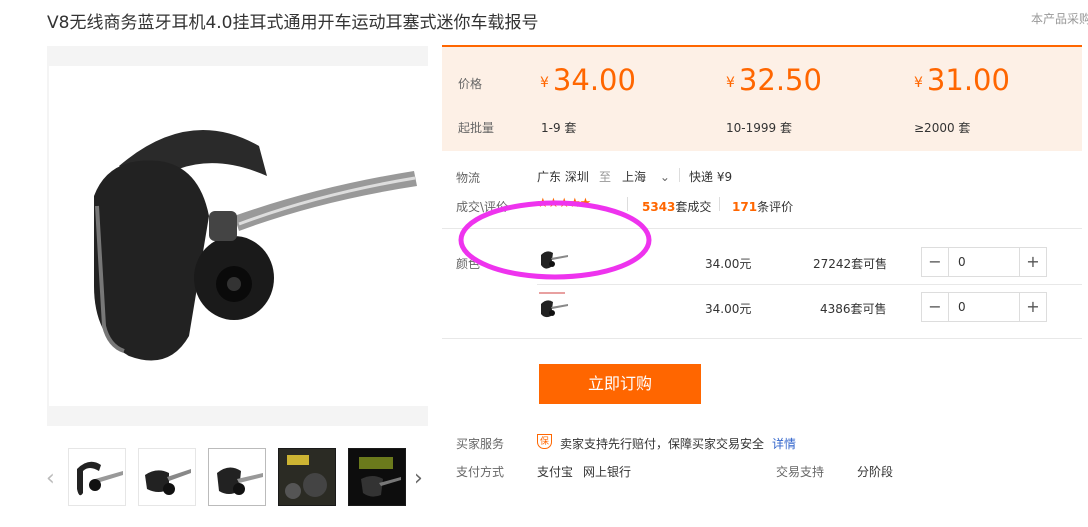  What do you see at coordinates (875, 472) in the screenshot?
I see `trade-support-value: 分阶段` at bounding box center [875, 472].